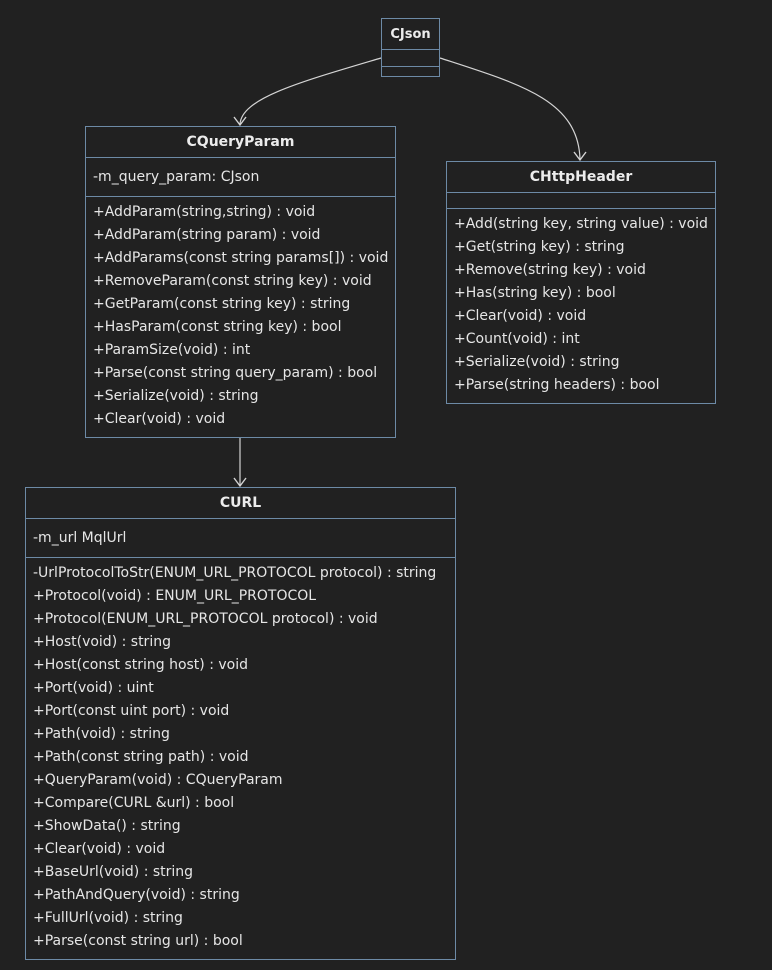  What do you see at coordinates (138, 941) in the screenshot?
I see `method: +Parse(const string url) : bool` at bounding box center [138, 941].